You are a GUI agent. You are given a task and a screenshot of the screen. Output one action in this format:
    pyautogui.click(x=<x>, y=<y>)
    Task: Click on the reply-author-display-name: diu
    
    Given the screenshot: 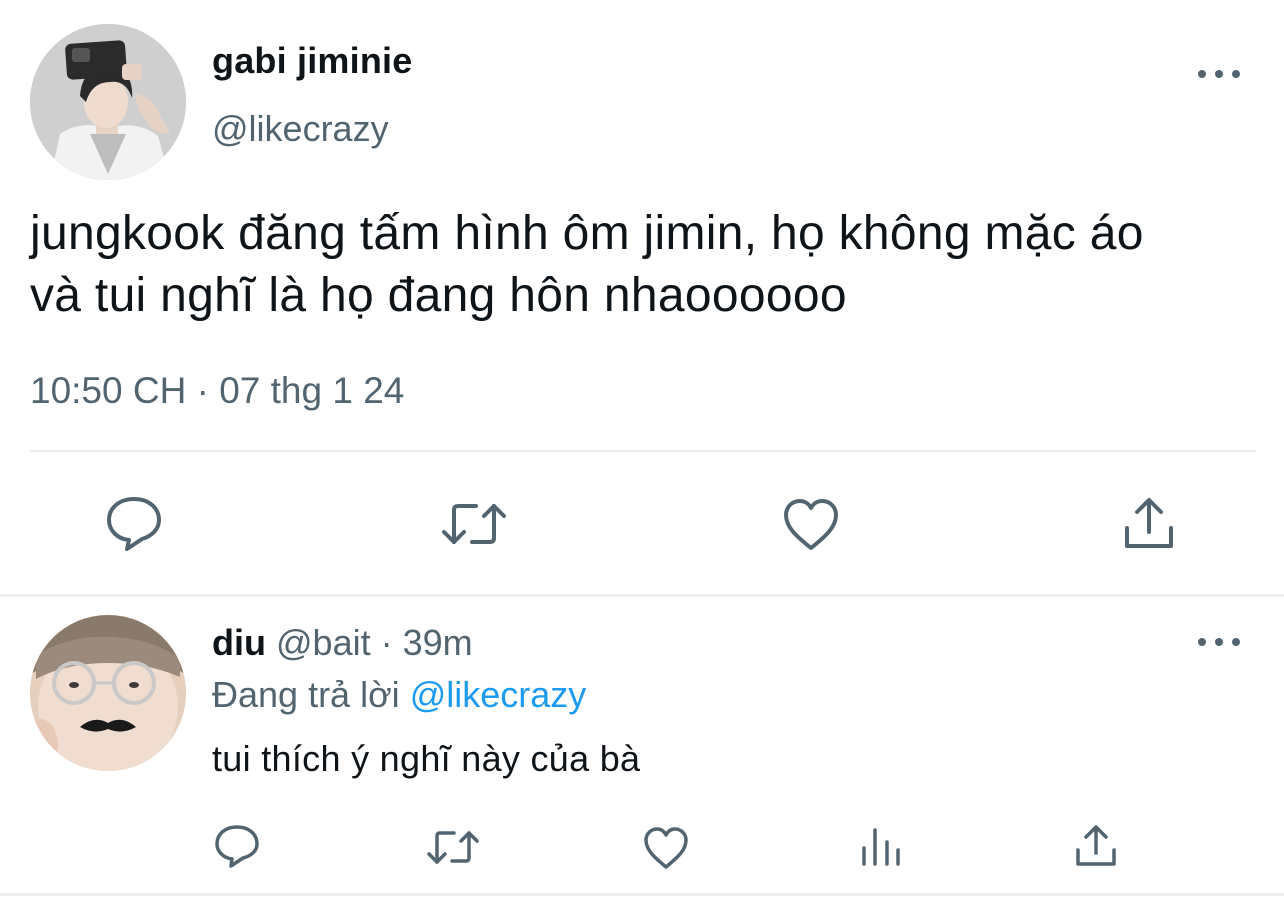 What is the action you would take?
    pyautogui.click(x=239, y=642)
    